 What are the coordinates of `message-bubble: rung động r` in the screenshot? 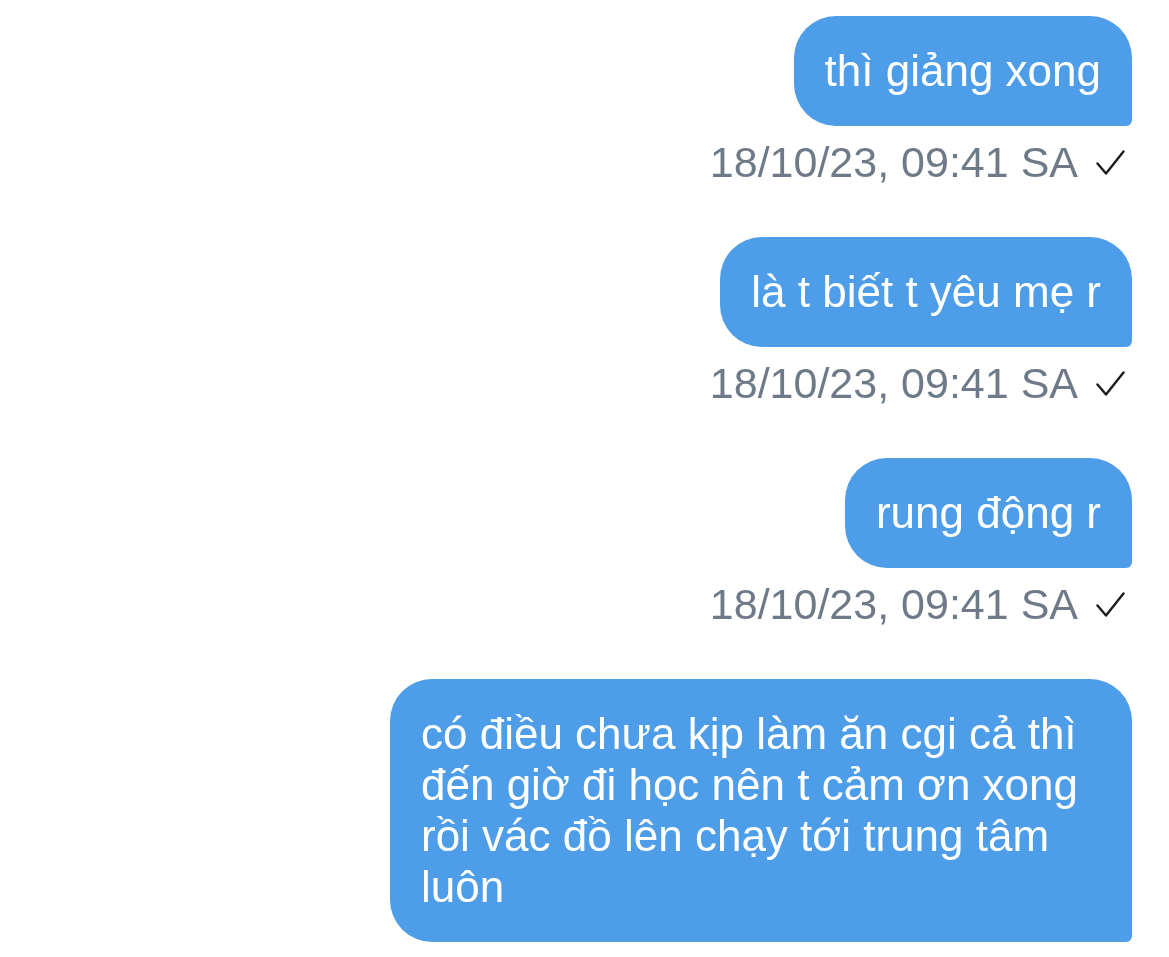 It's located at (988, 513).